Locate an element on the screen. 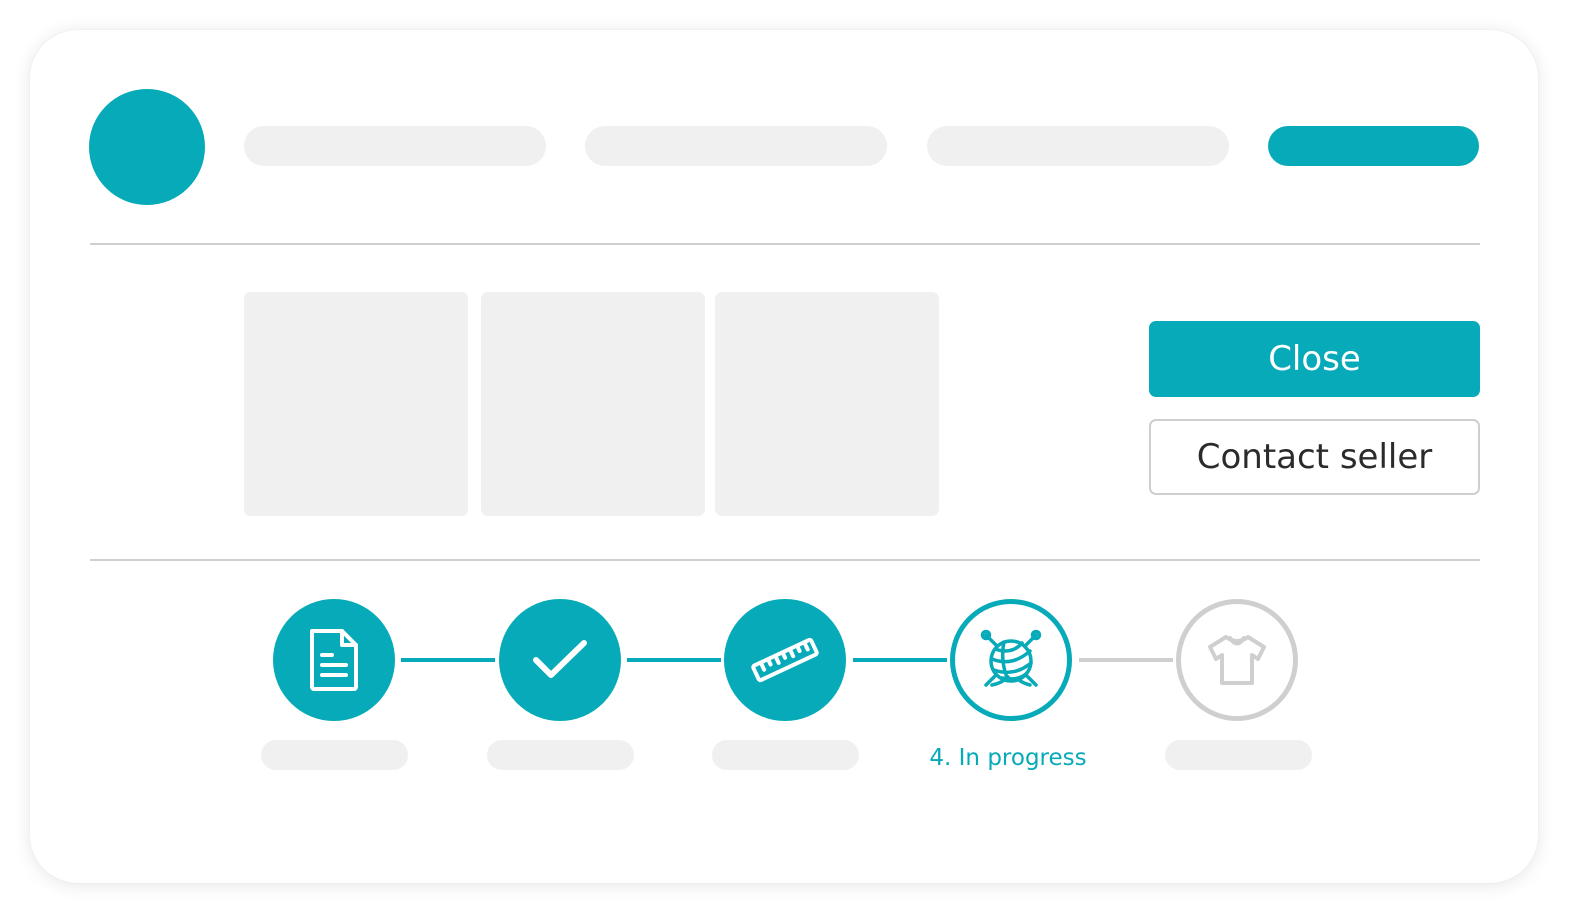 Image resolution: width=1580 pixels, height=920 pixels. step-1-document is located at coordinates (334, 660).